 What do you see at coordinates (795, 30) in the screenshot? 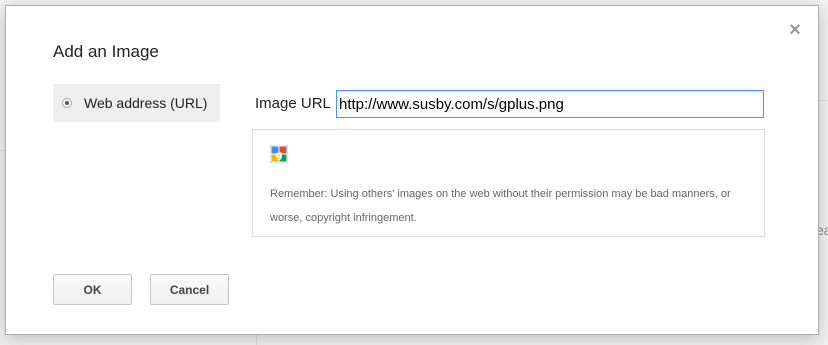
I see `close-icon: ×` at bounding box center [795, 30].